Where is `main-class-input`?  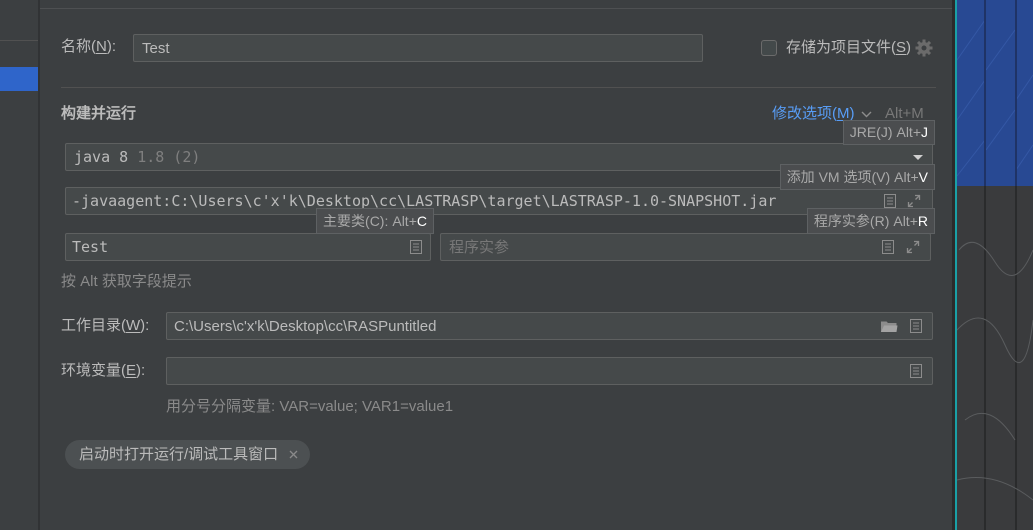 main-class-input is located at coordinates (248, 247).